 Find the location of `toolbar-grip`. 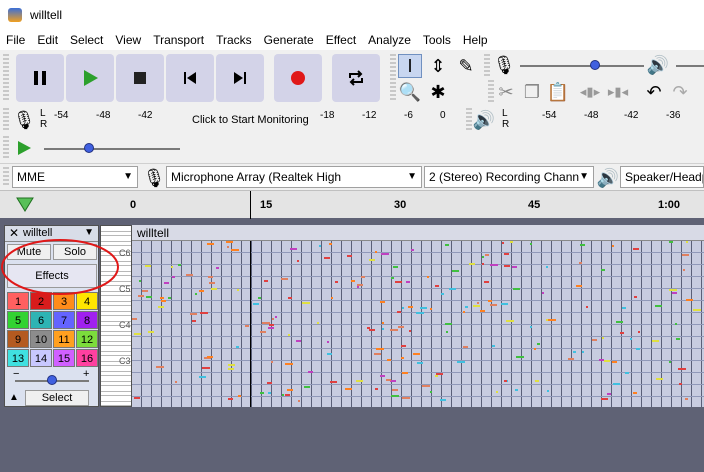

toolbar-grip is located at coordinates (6, 78).